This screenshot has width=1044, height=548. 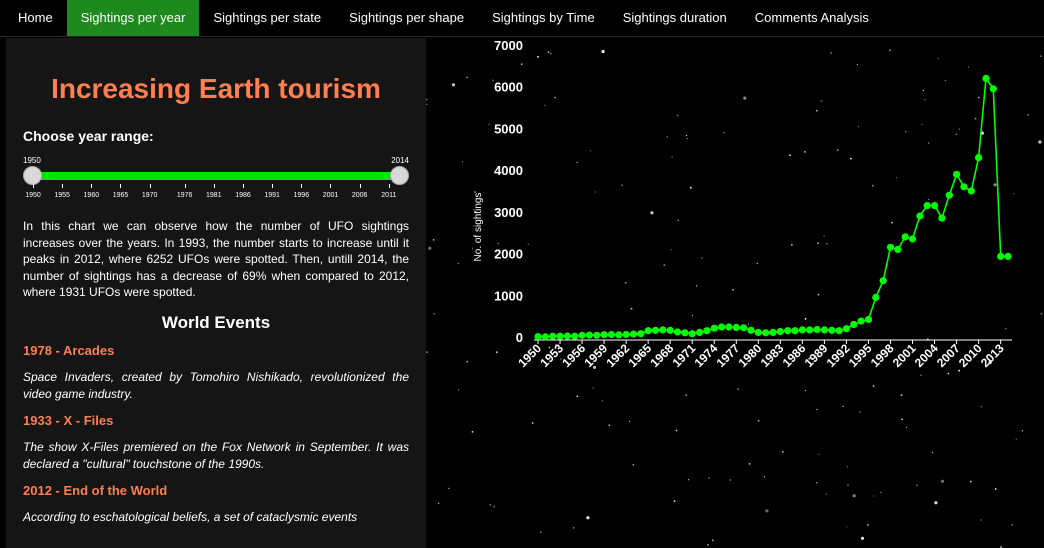 What do you see at coordinates (267, 18) in the screenshot?
I see `nav-tab-sightings-per-state: Sightings per state` at bounding box center [267, 18].